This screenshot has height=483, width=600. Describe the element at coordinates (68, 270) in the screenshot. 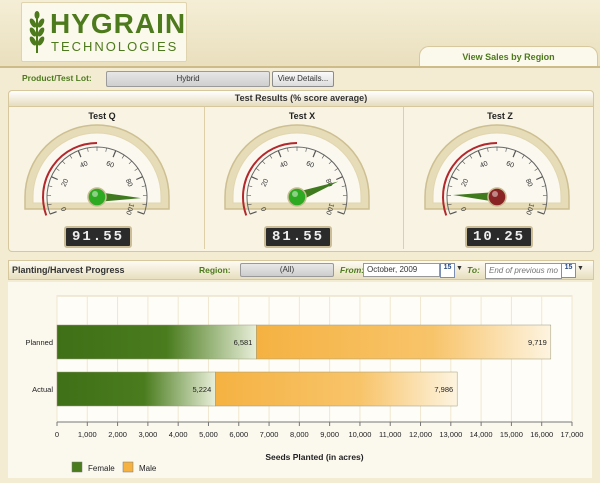

I see `progress-title: Planting/Harvest Progress` at that location.